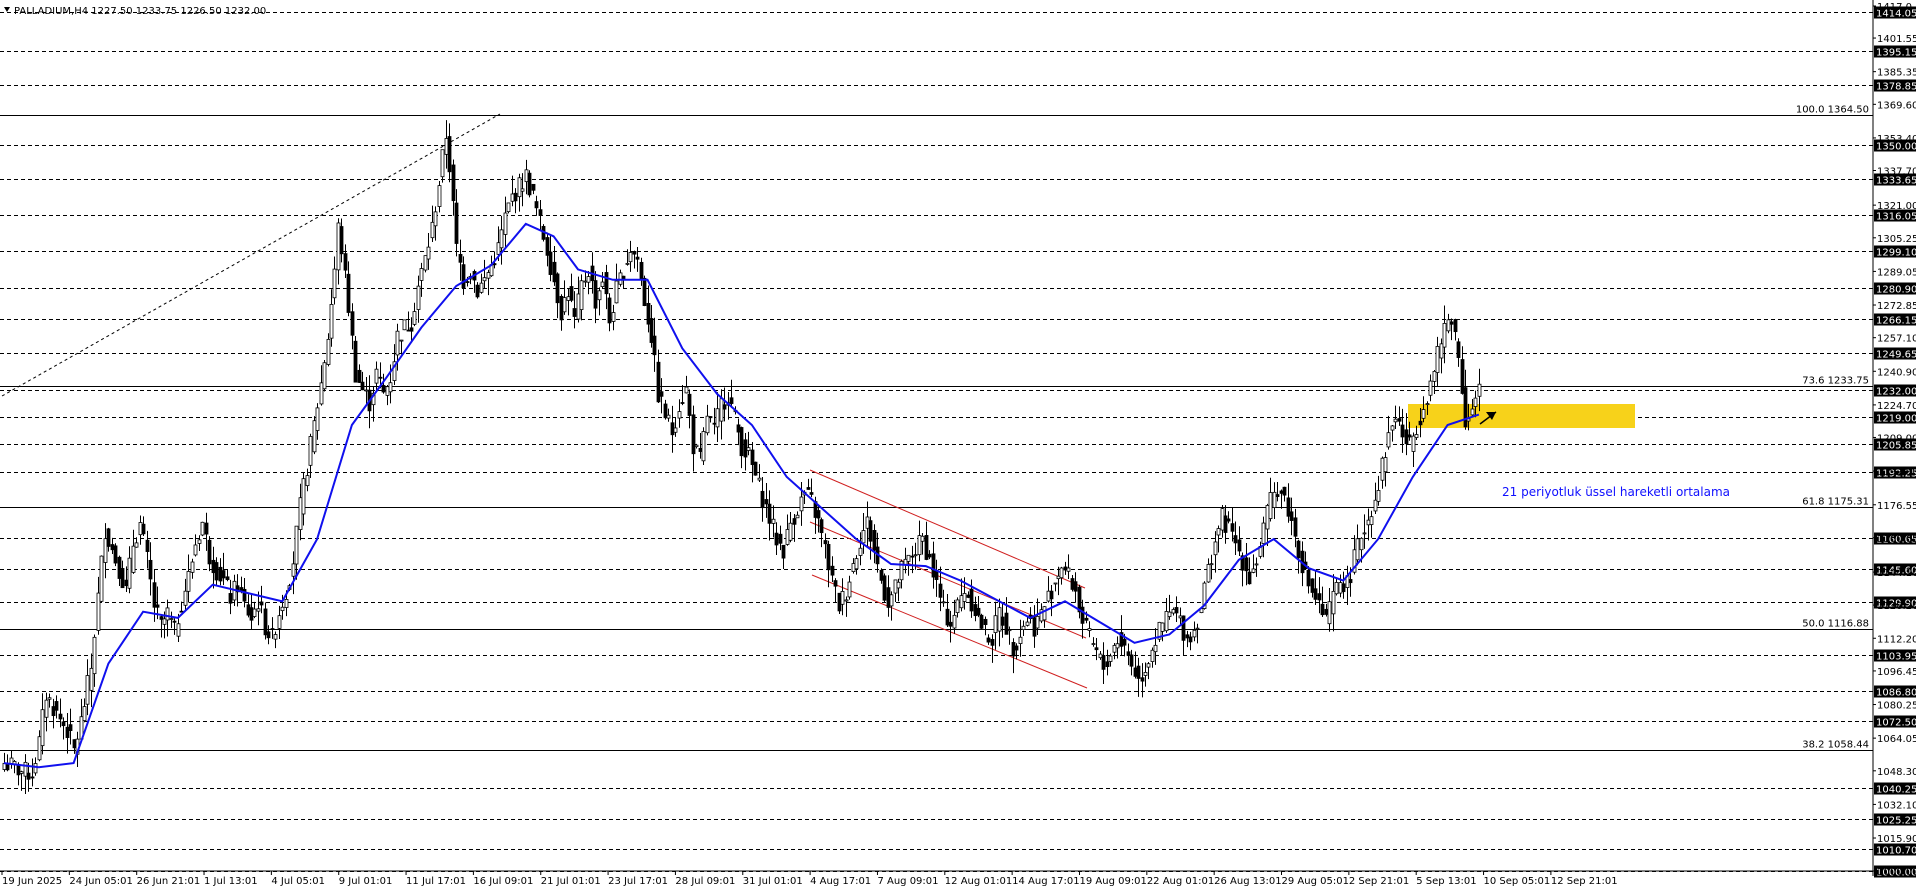  Describe the element at coordinates (1896, 723) in the screenshot. I see `price-level-label: 1072.50` at that location.